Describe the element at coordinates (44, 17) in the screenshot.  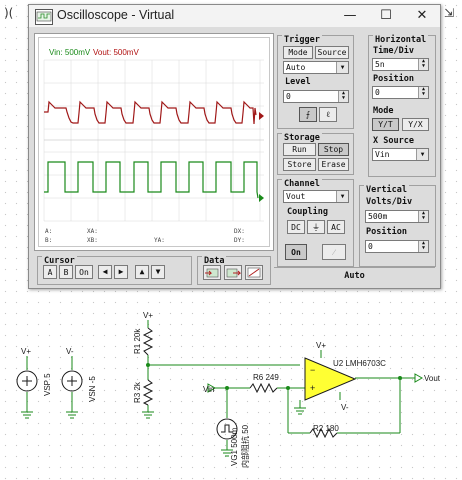
I see `oscilloscope-icon` at that location.